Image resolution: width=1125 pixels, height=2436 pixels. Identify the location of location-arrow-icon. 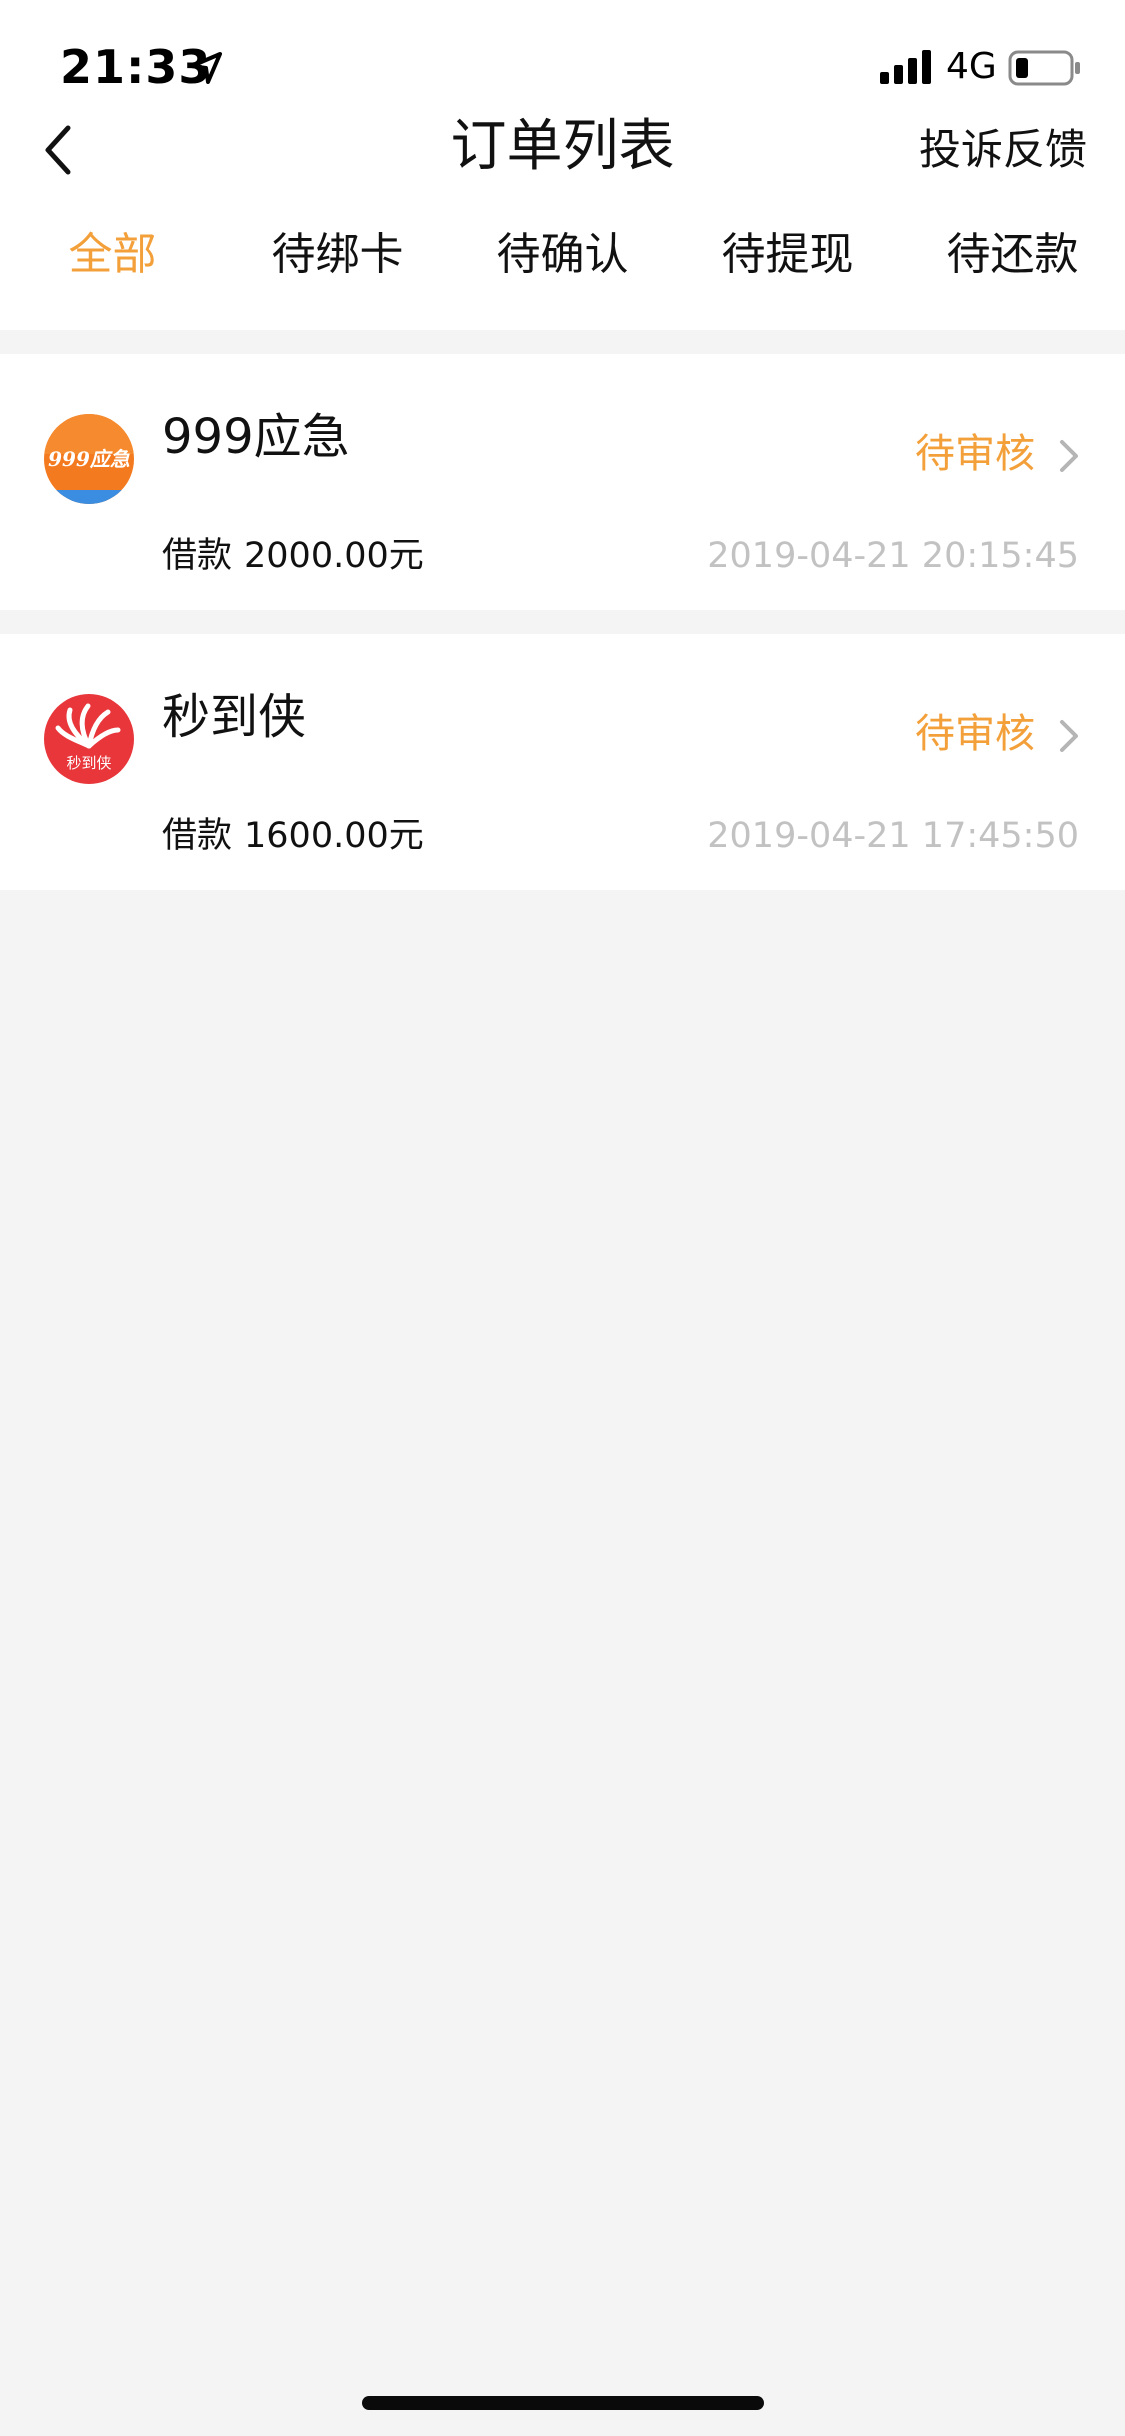
(206, 68).